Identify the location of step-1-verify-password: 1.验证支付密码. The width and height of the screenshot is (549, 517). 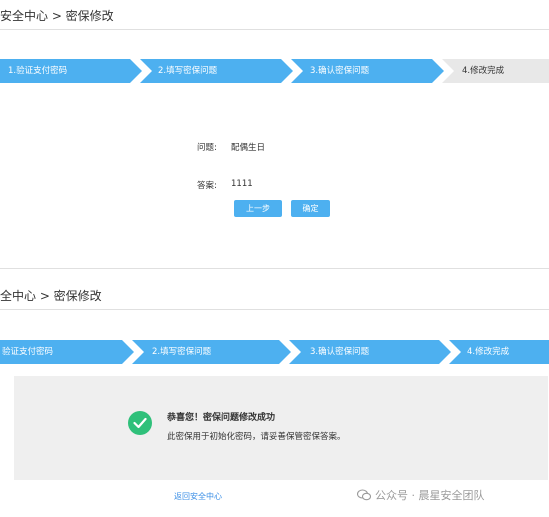
(71, 71).